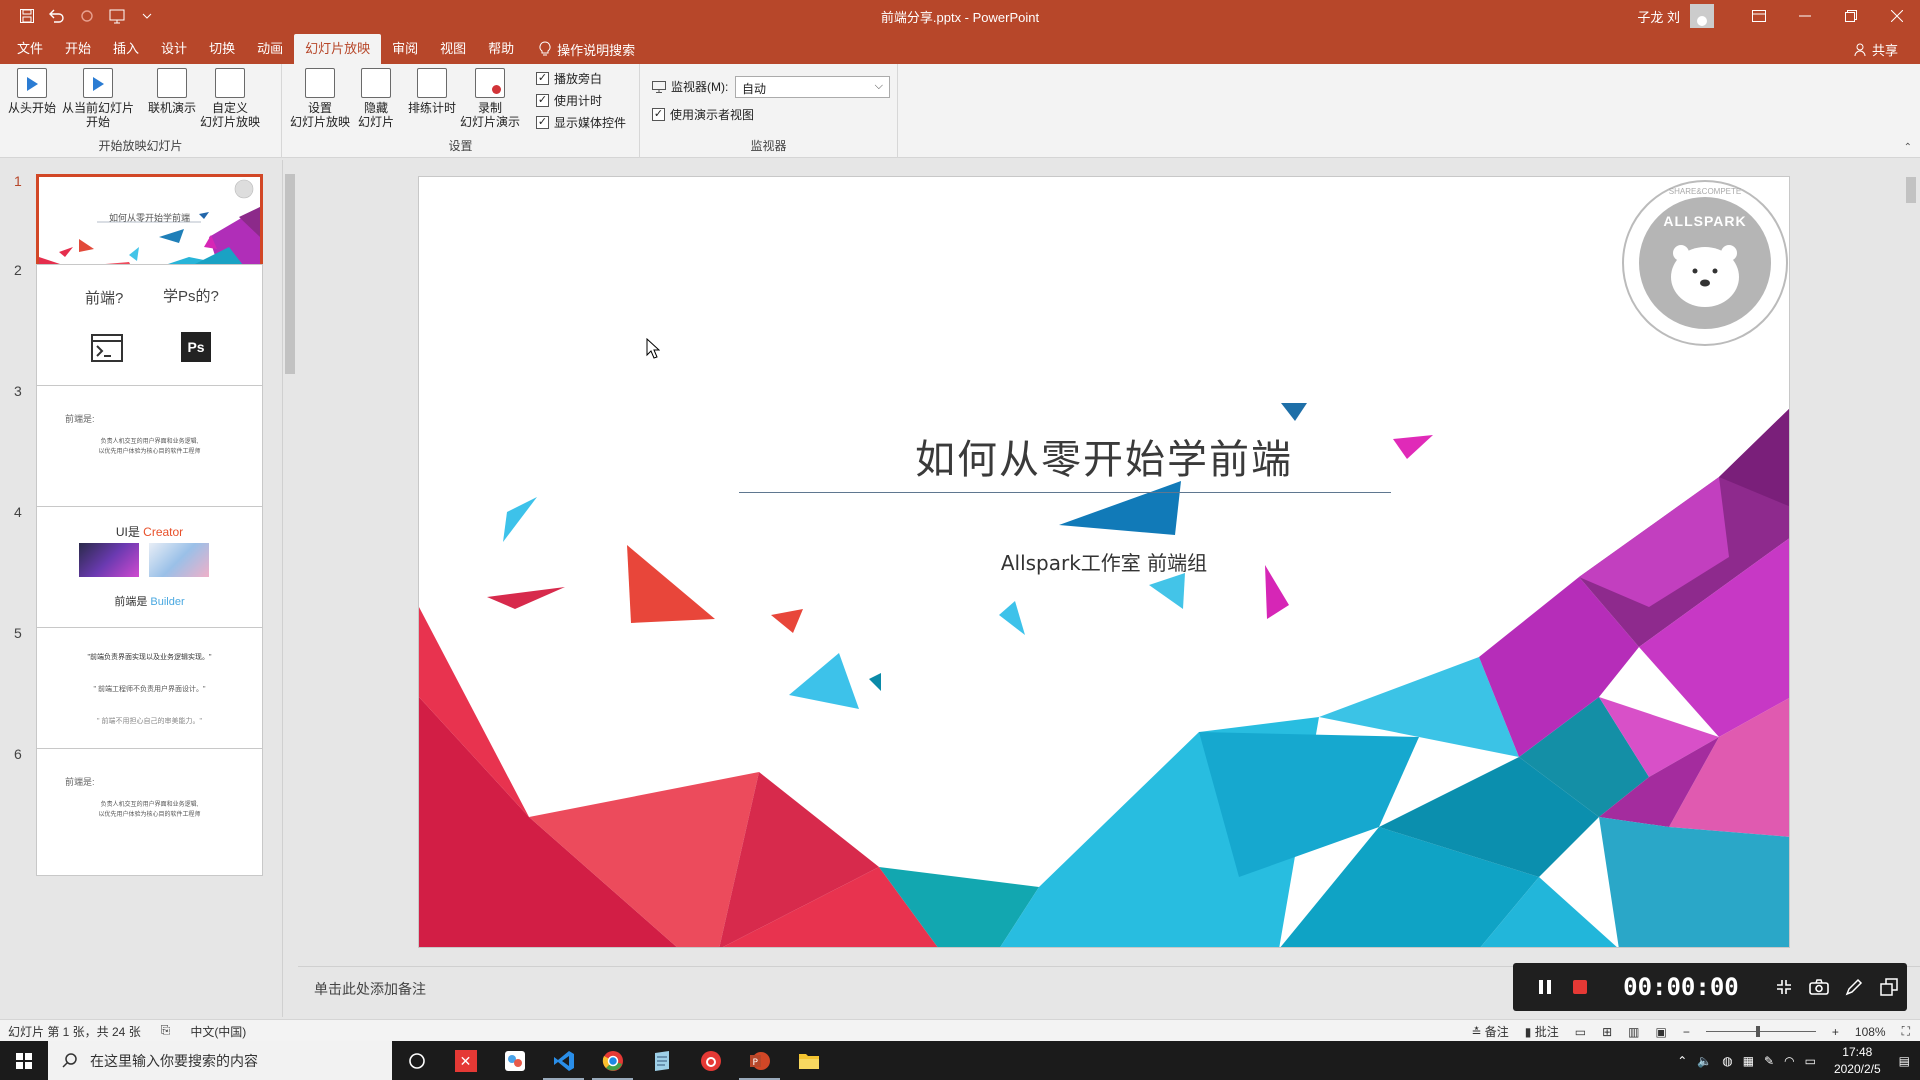 This screenshot has width=1920, height=1080. I want to click on share-button: 共享, so click(1876, 49).